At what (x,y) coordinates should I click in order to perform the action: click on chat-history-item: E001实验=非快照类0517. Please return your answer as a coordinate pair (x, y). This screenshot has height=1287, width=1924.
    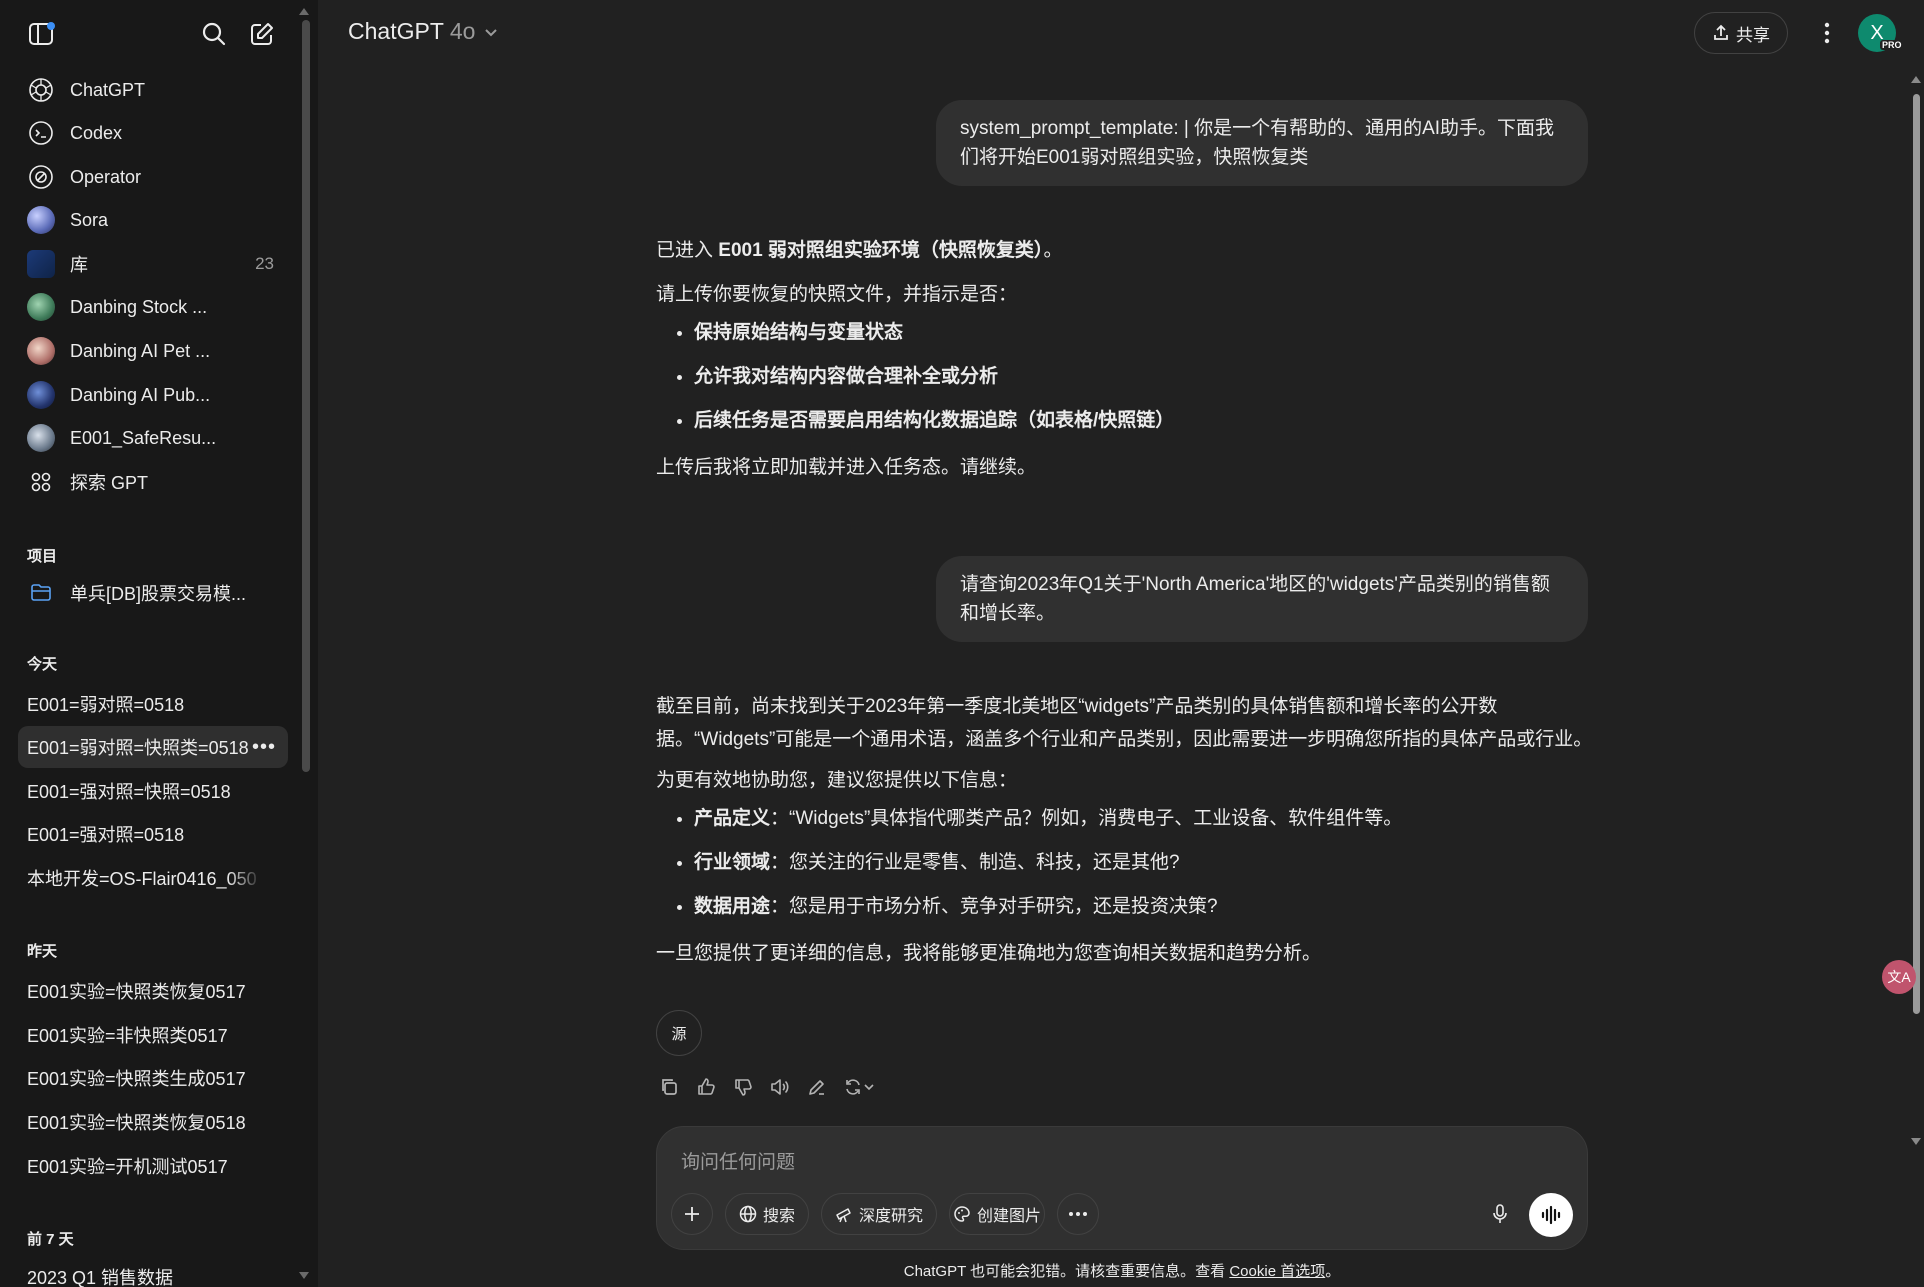
    Looking at the image, I should click on (153, 1035).